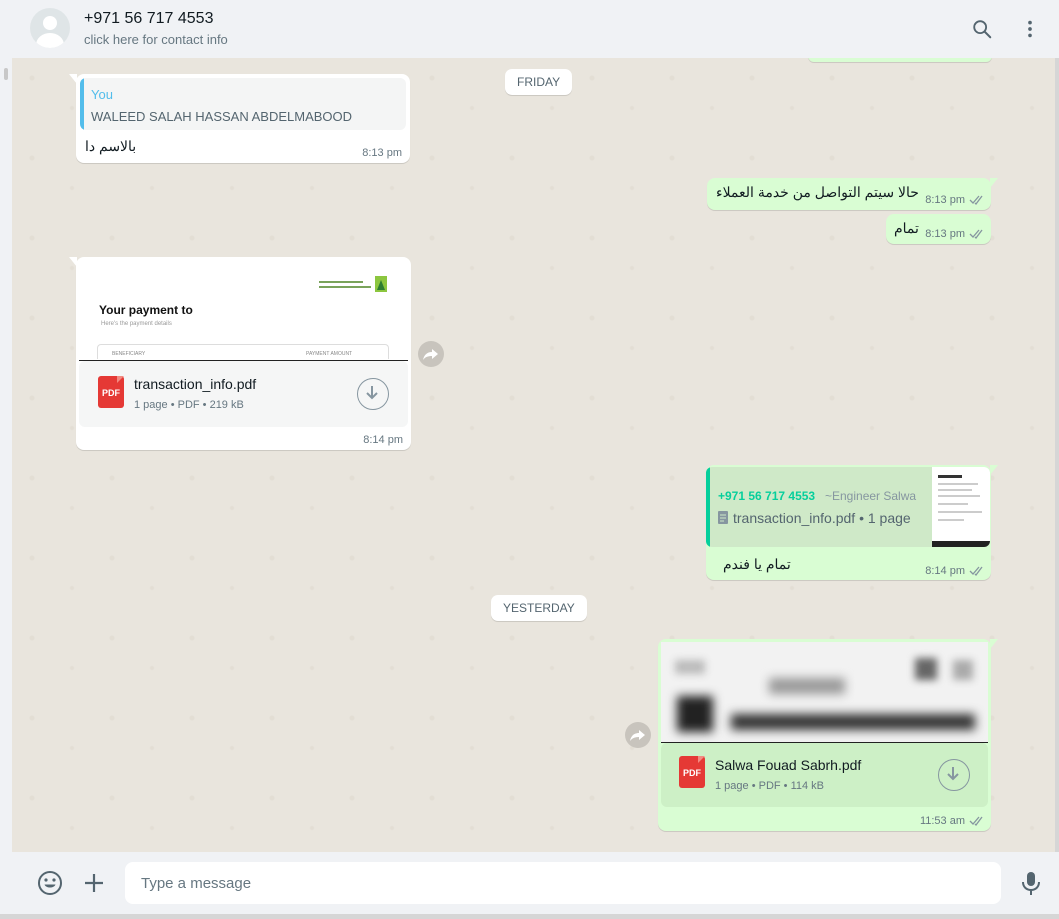 The height and width of the screenshot is (919, 1059). I want to click on quote-author: You, so click(102, 94).